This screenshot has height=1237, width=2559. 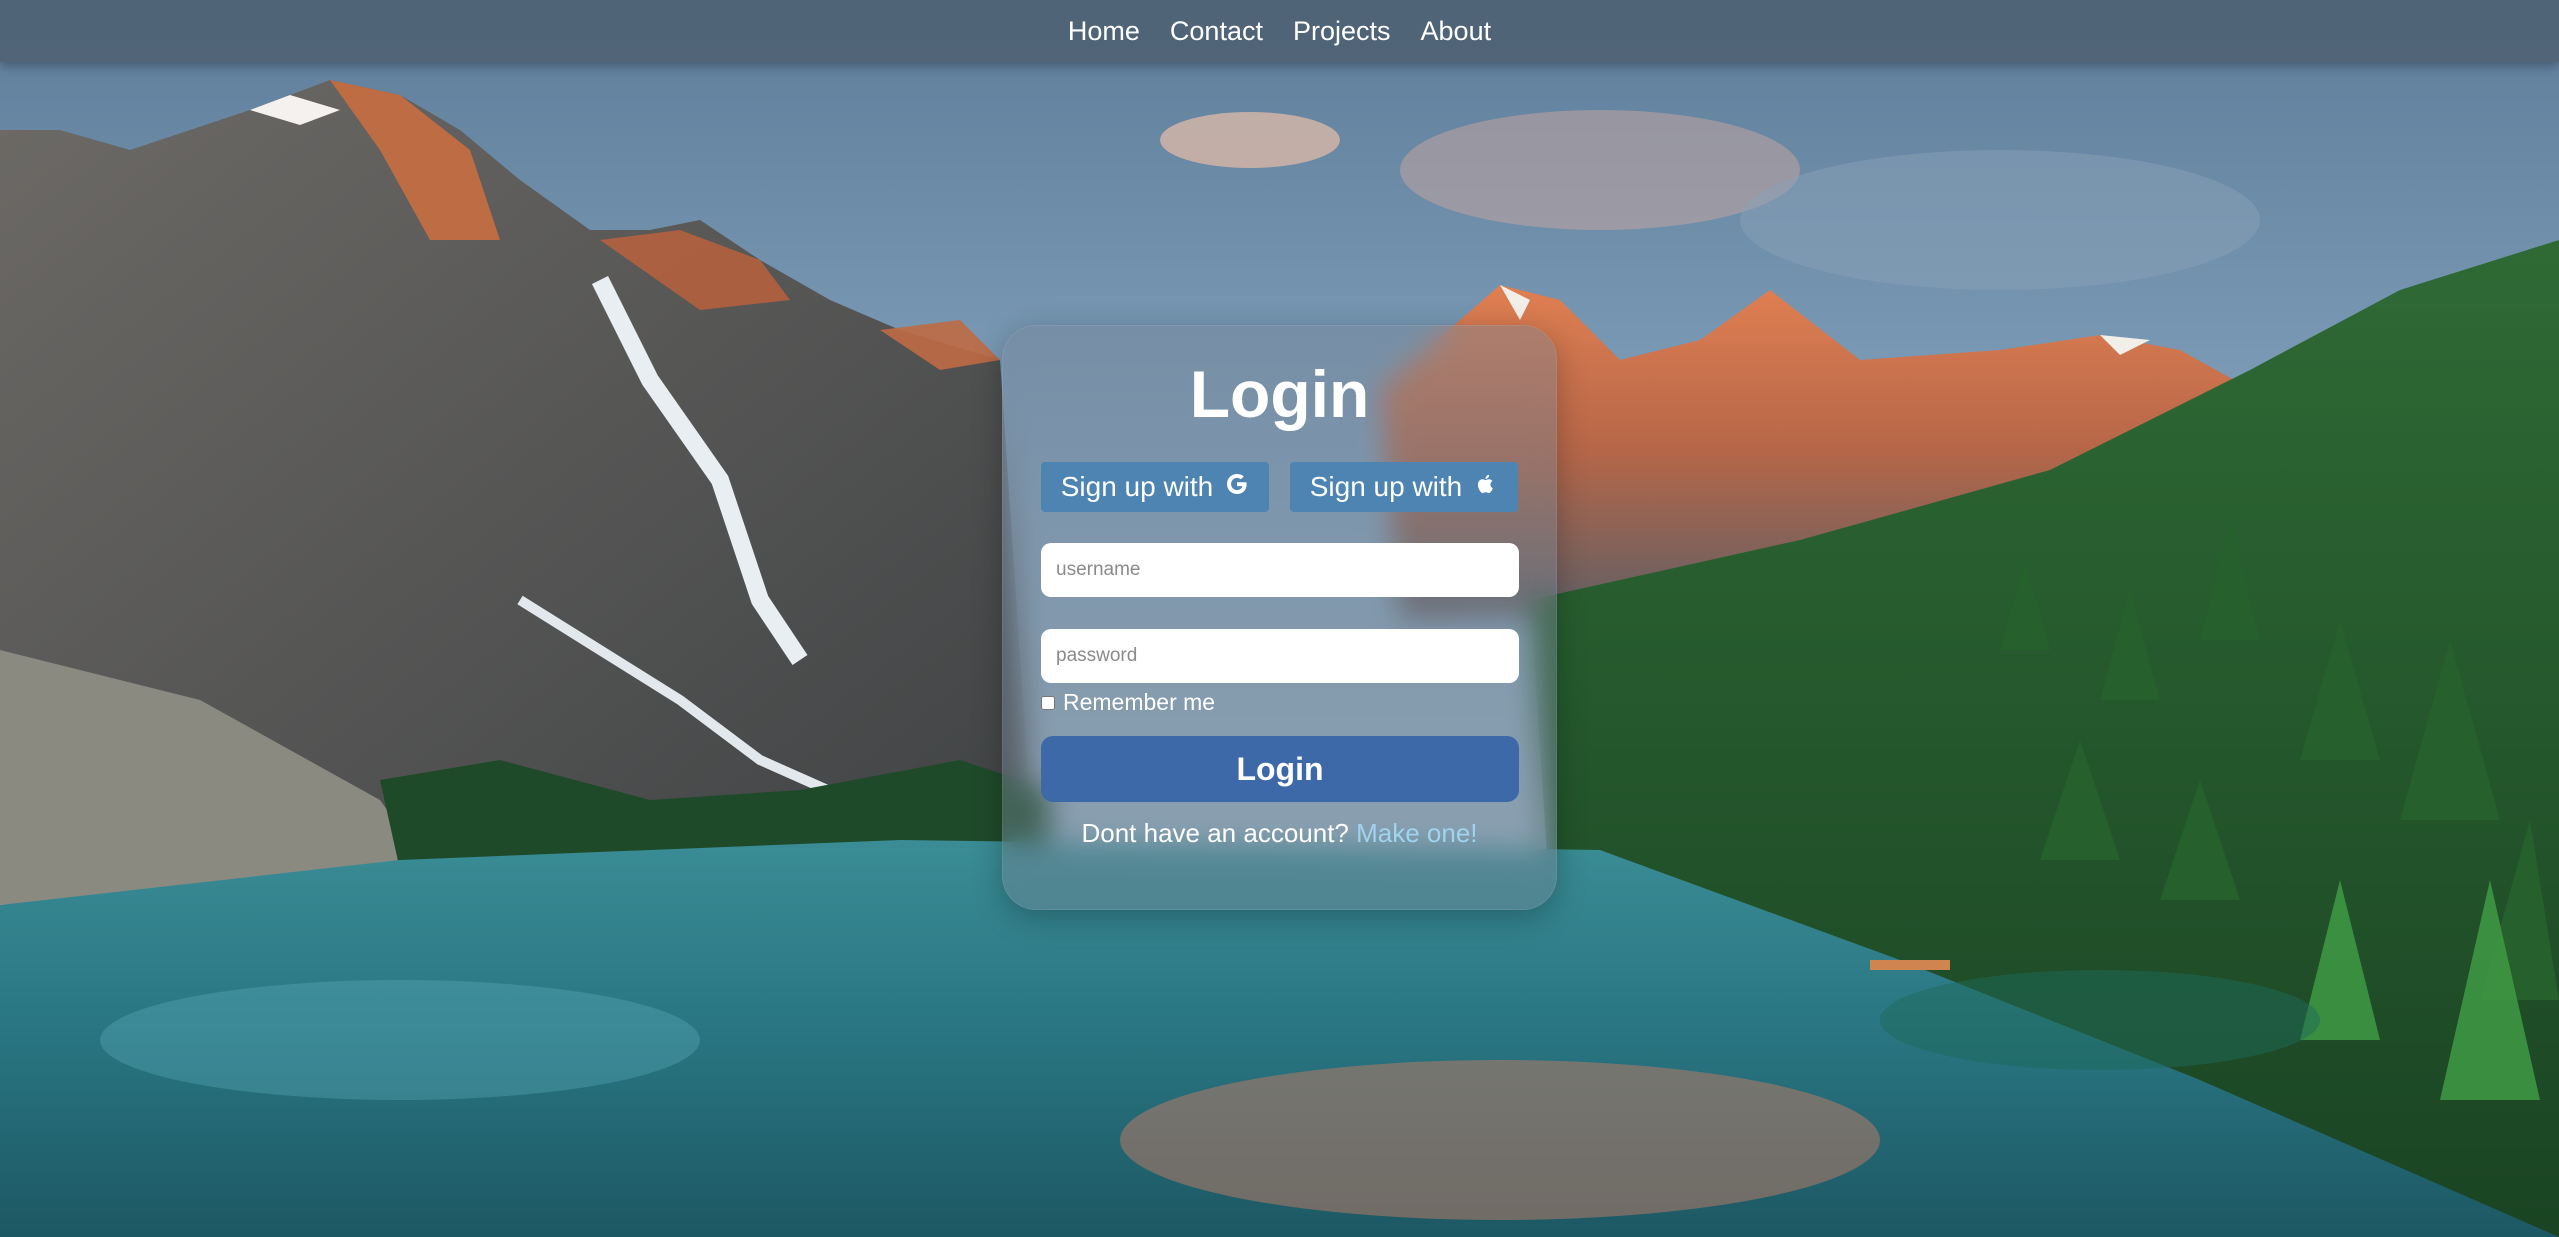 What do you see at coordinates (1279, 487) in the screenshot?
I see `social-signup-row: Sign up with Sign up with` at bounding box center [1279, 487].